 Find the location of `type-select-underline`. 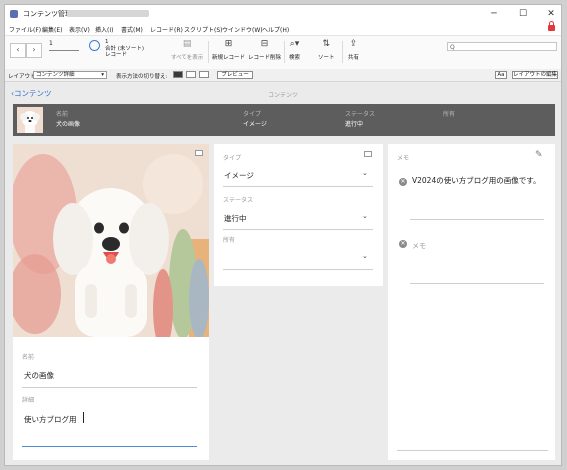

type-select-underline is located at coordinates (298, 186).